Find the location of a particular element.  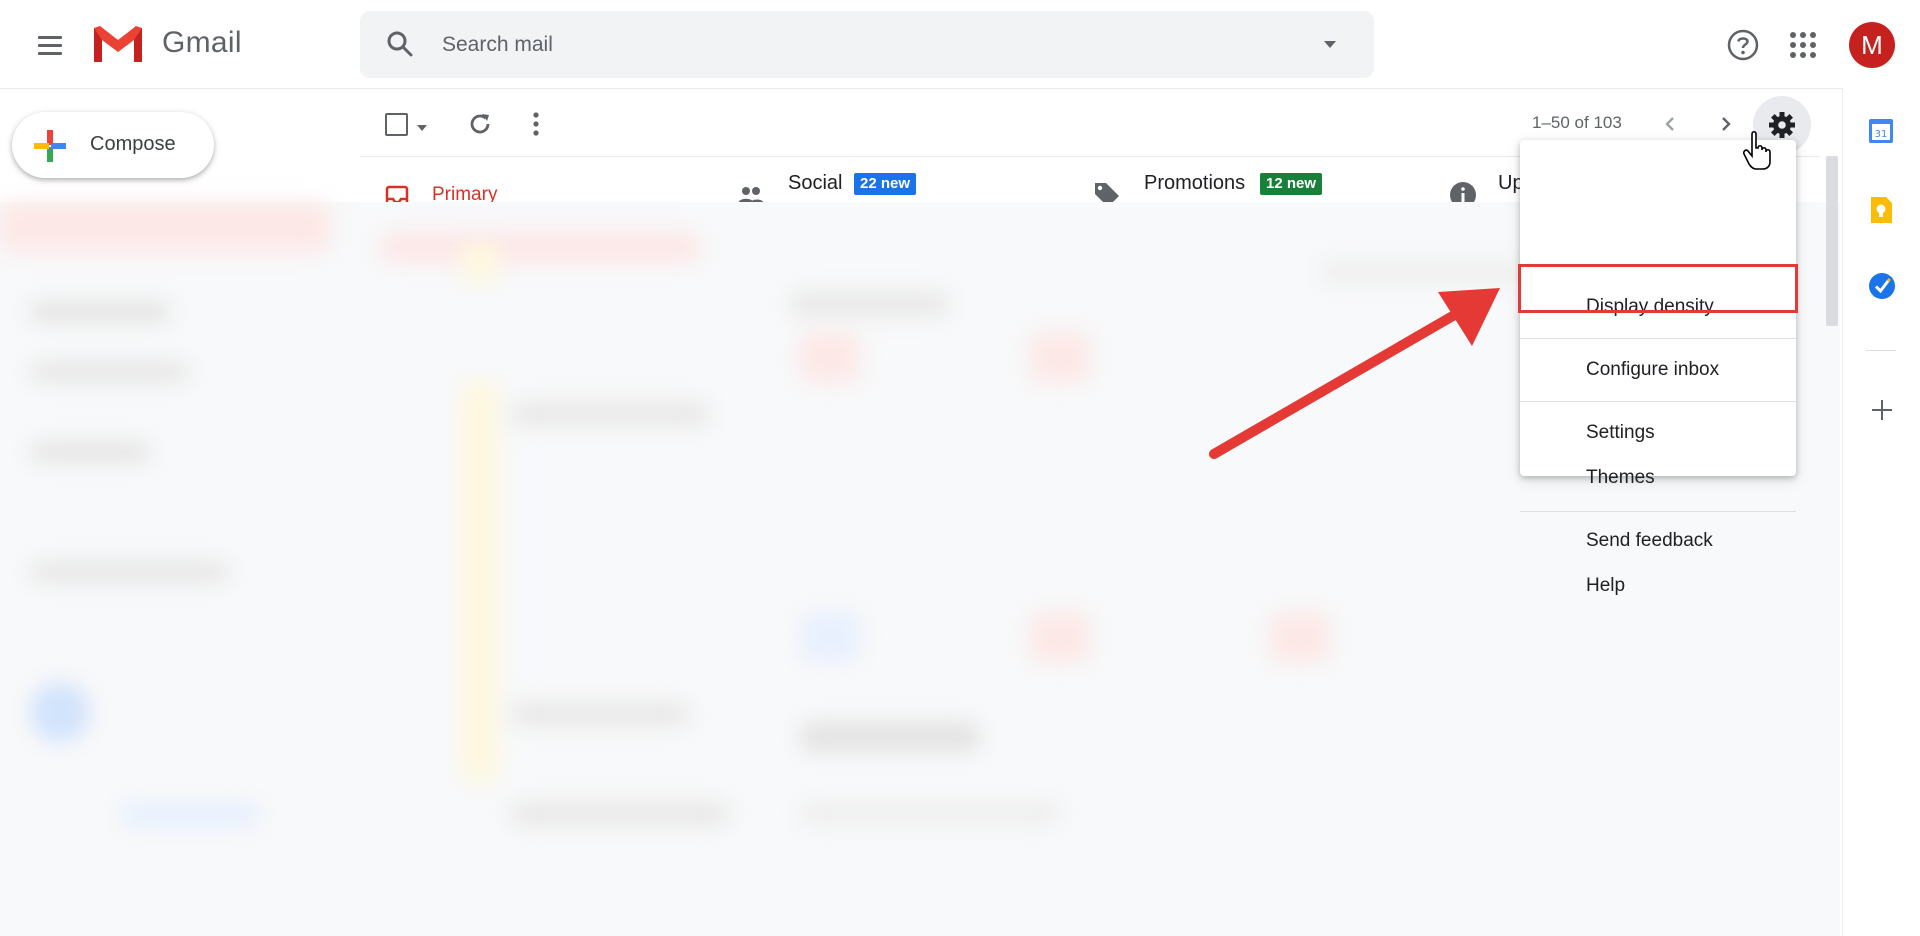

menu-item-themes: Themes is located at coordinates (1658, 478).